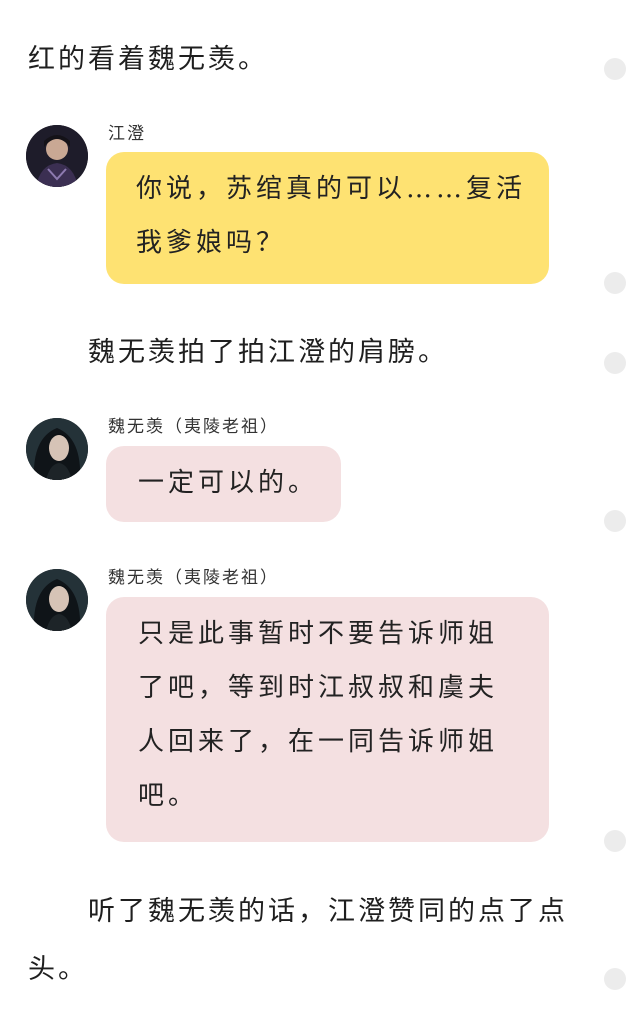 The height and width of the screenshot is (1016, 640). What do you see at coordinates (318, 742) in the screenshot?
I see `message-line: 人回来了，在一同告诉师姐` at bounding box center [318, 742].